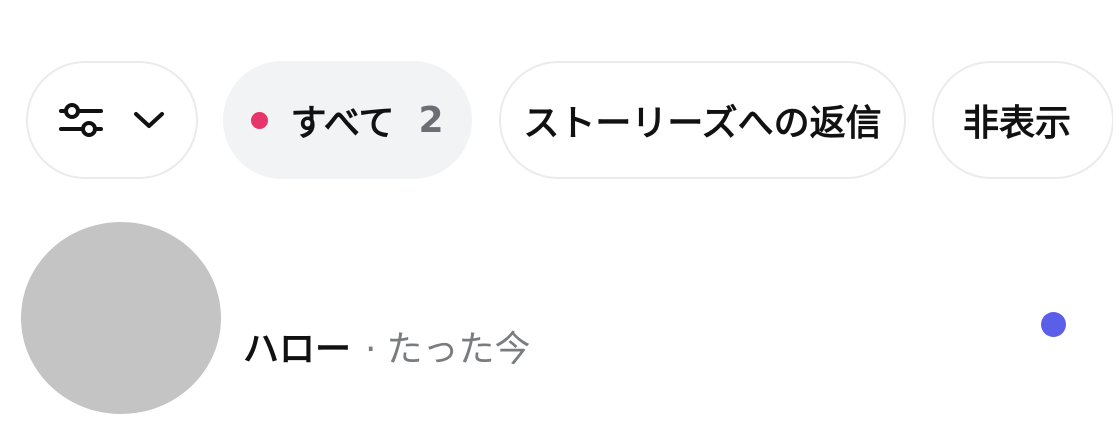 The width and height of the screenshot is (1113, 433). I want to click on filter-chip-hidden: 非表示, so click(1022, 120).